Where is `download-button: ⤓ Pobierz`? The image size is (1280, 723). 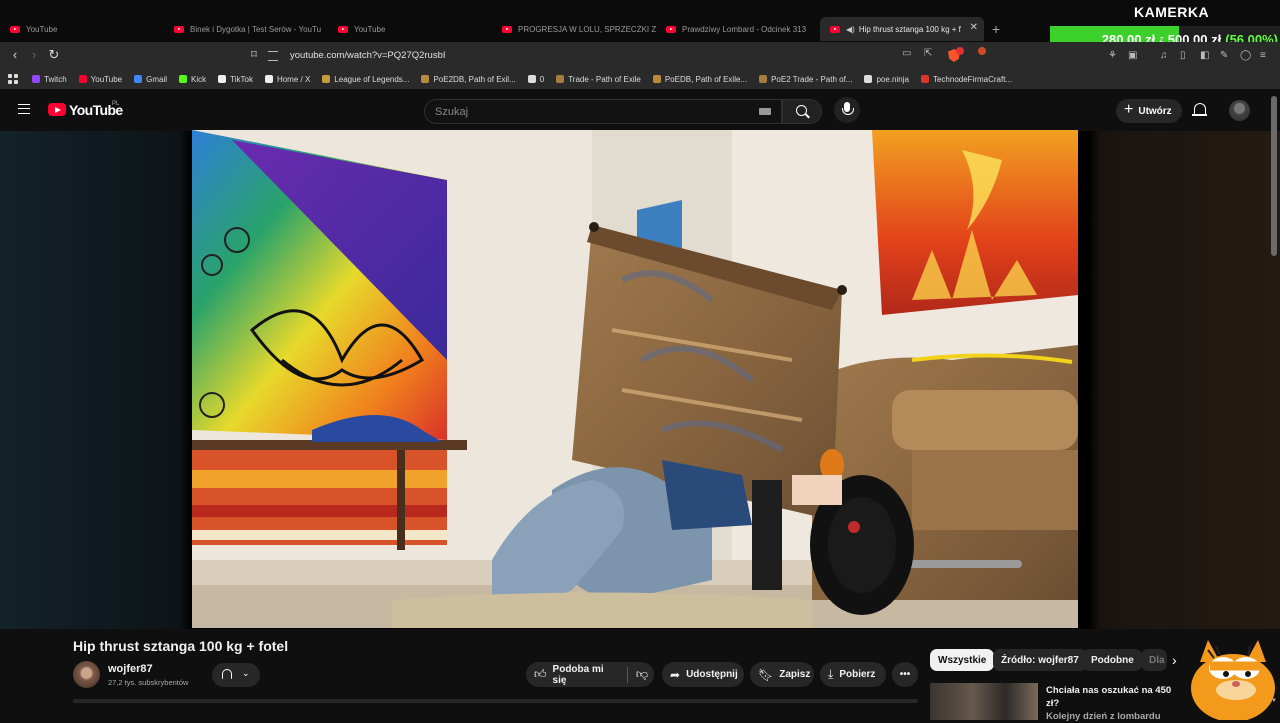 download-button: ⤓ Pobierz is located at coordinates (853, 674).